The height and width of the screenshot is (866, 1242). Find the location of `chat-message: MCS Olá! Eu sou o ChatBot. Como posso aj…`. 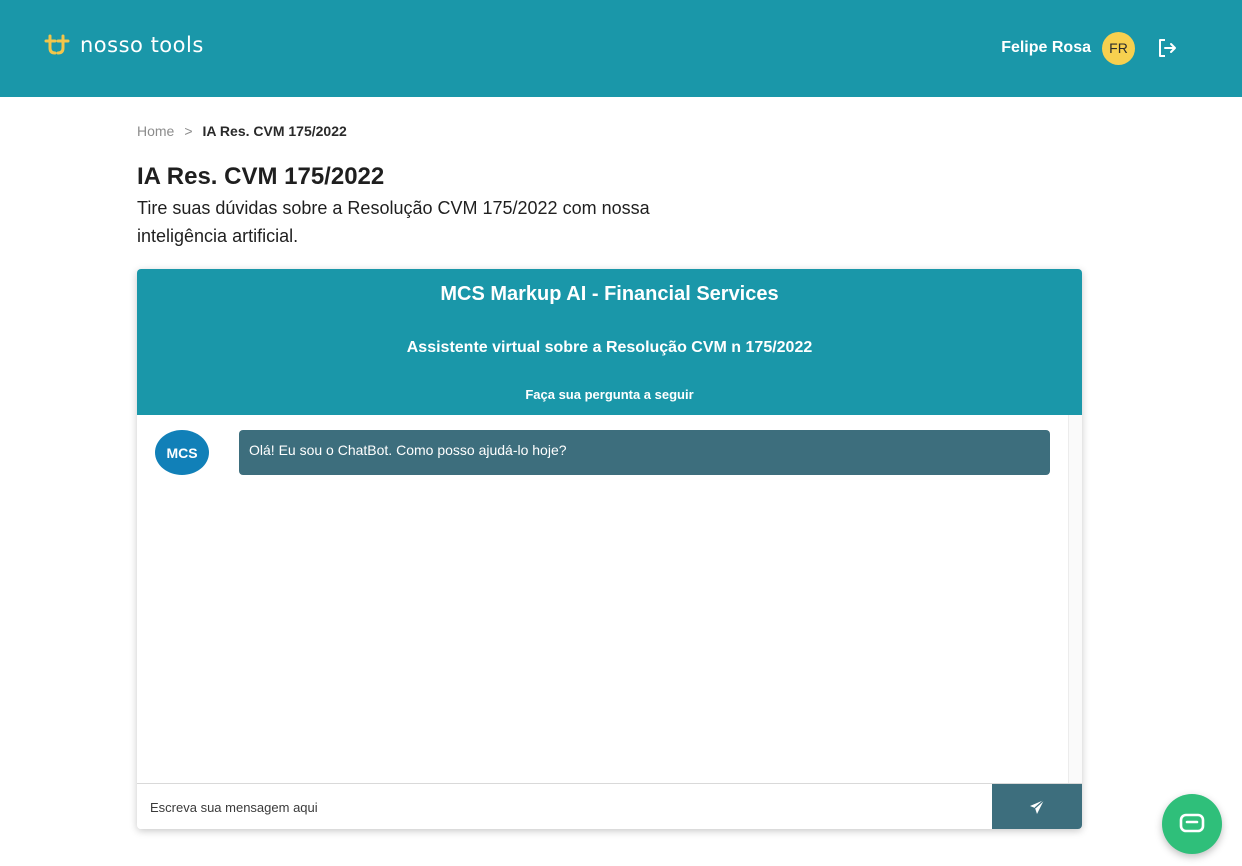

chat-message: MCS Olá! Eu sou o ChatBot. Como posso aj… is located at coordinates (602, 452).